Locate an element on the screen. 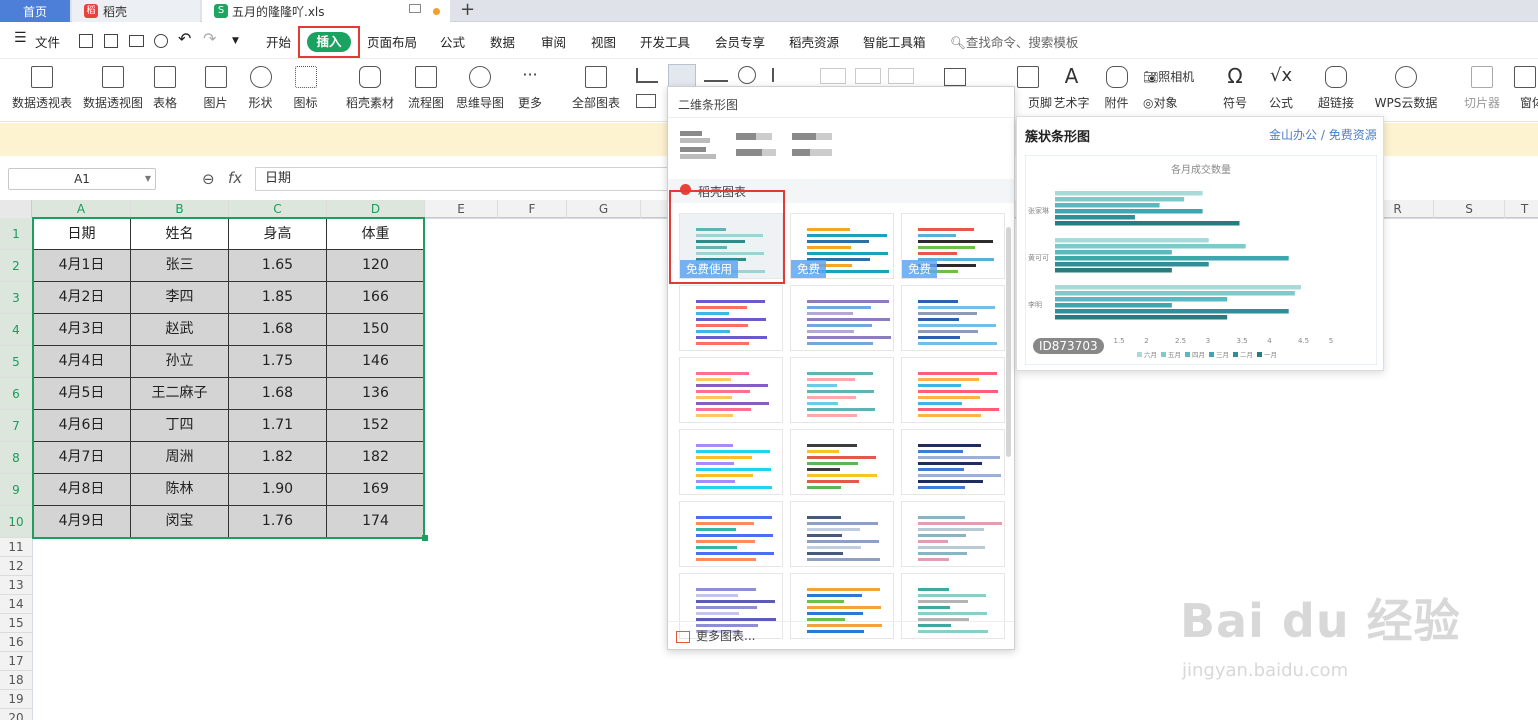 This screenshot has height=720, width=1538. menu-file: 文件 is located at coordinates (47, 41).